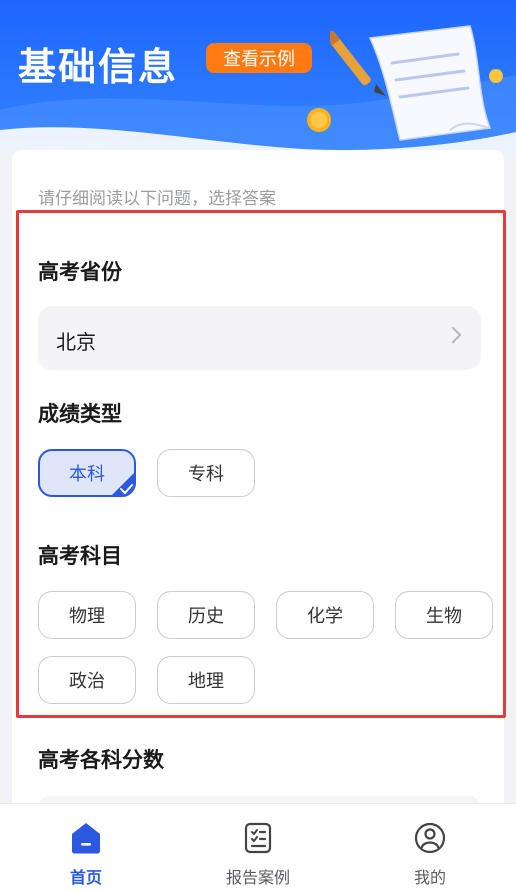 Image resolution: width=516 pixels, height=892 pixels. What do you see at coordinates (453, 335) in the screenshot?
I see `chevron-right-icon` at bounding box center [453, 335].